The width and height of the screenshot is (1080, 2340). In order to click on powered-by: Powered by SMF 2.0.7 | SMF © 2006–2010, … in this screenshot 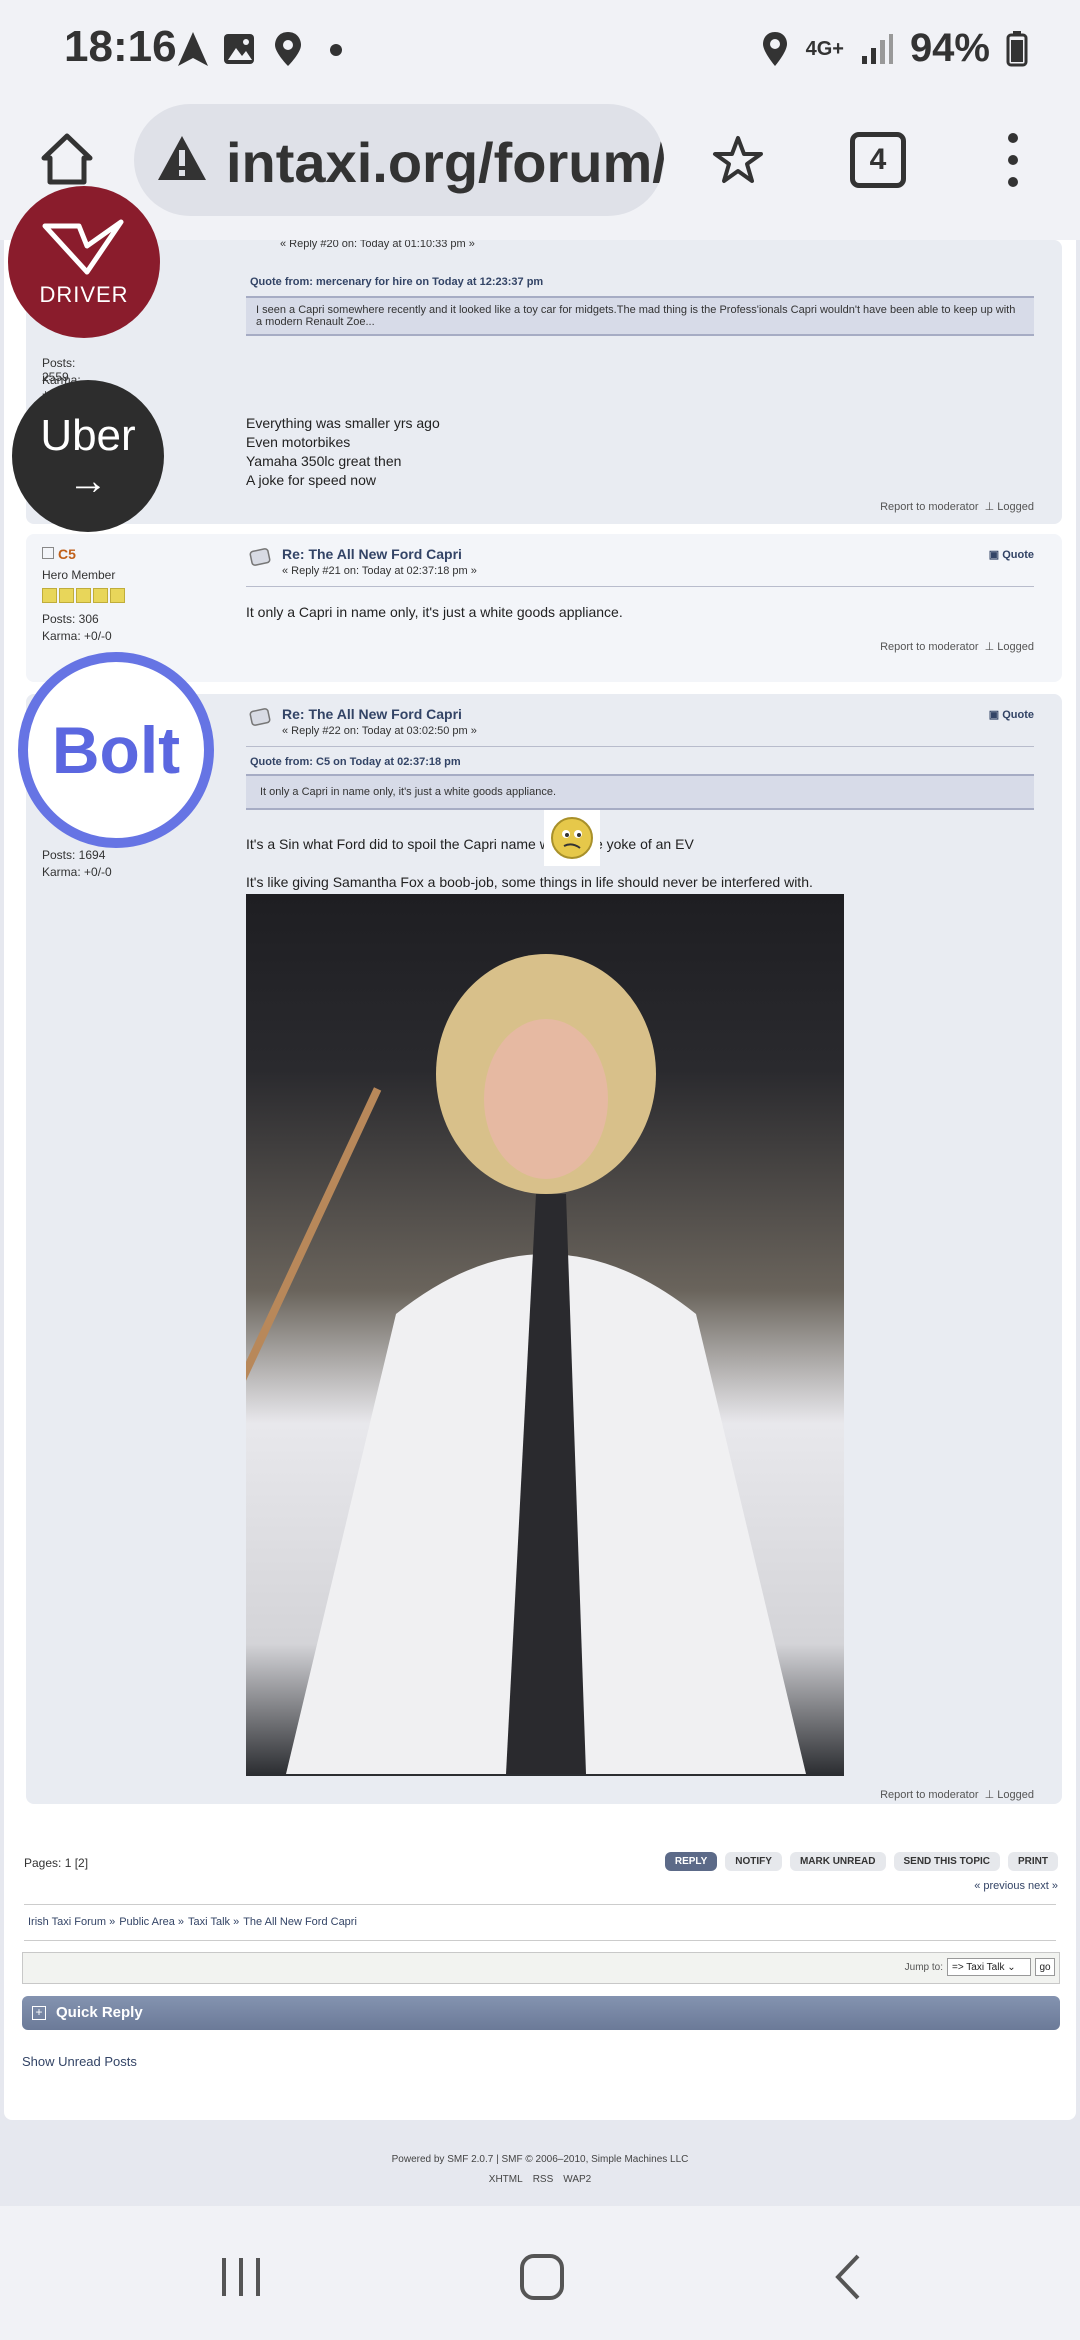, I will do `click(540, 2159)`.